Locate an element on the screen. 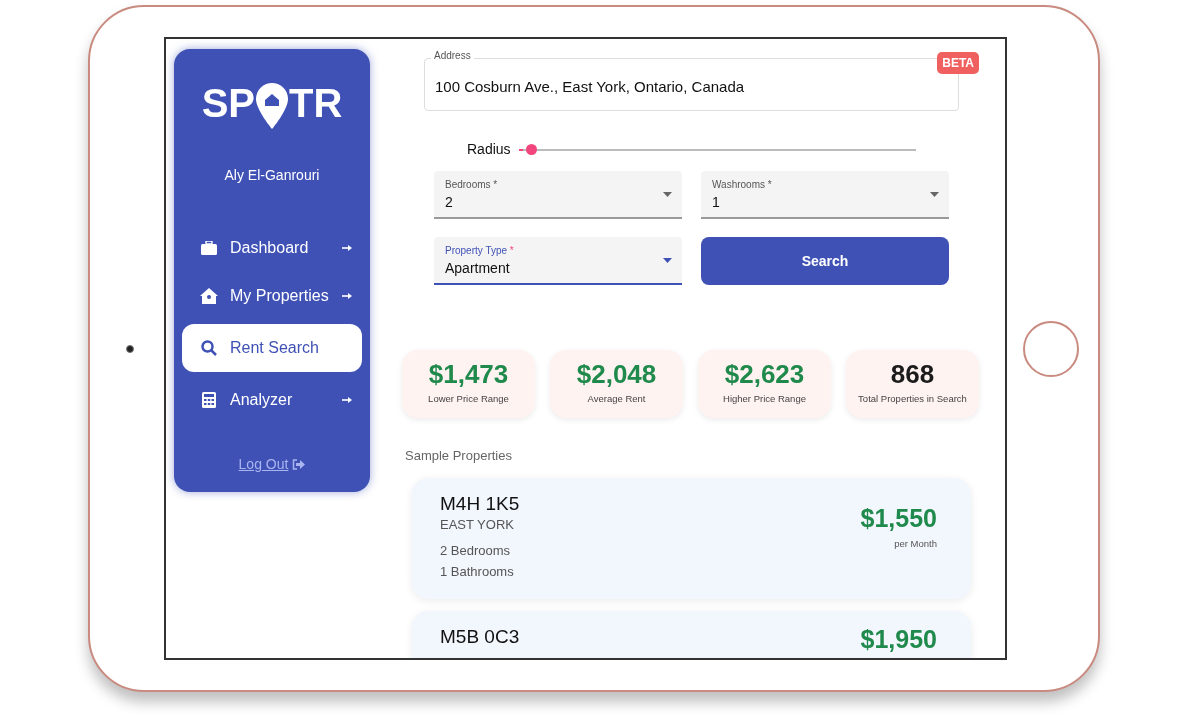 The width and height of the screenshot is (1186, 719). bathrooms-text: 1 Bathrooms is located at coordinates (477, 572).